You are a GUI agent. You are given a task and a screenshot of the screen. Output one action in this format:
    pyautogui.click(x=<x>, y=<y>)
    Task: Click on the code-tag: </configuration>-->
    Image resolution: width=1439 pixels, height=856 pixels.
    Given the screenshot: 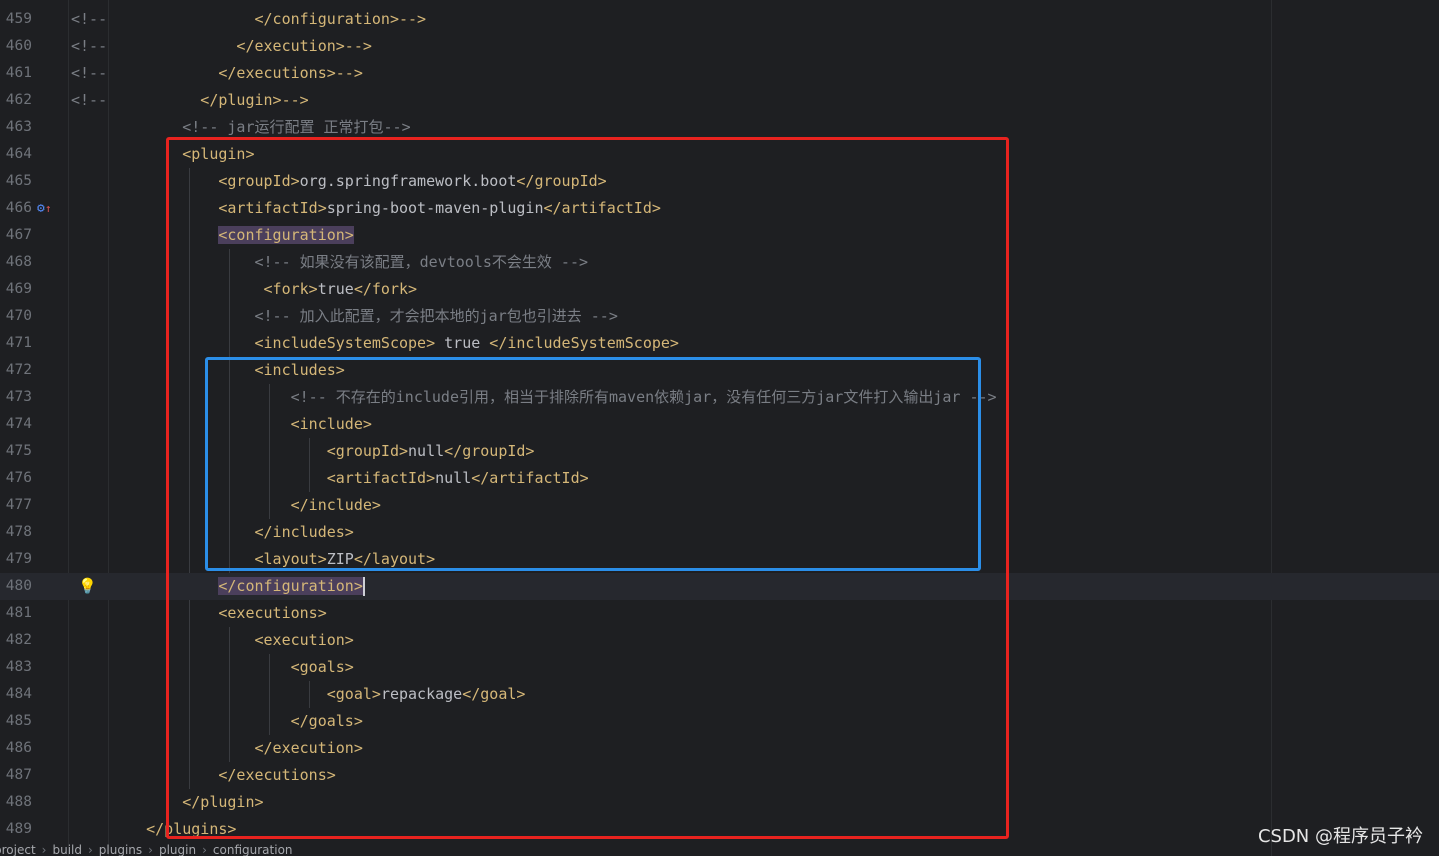 What is the action you would take?
    pyautogui.click(x=268, y=19)
    